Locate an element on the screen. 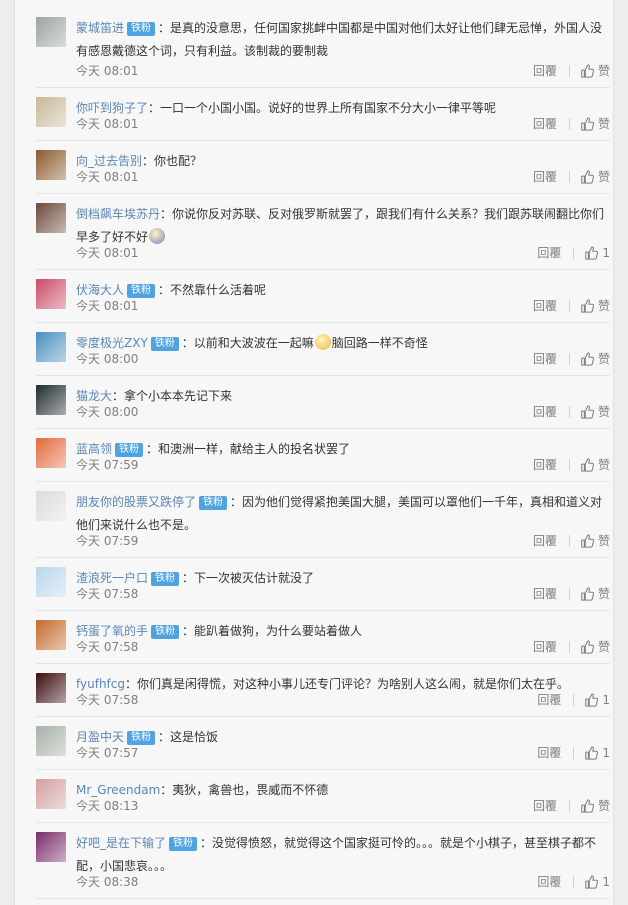 This screenshot has width=628, height=905. comment-time: 今天 07:59 is located at coordinates (107, 465).